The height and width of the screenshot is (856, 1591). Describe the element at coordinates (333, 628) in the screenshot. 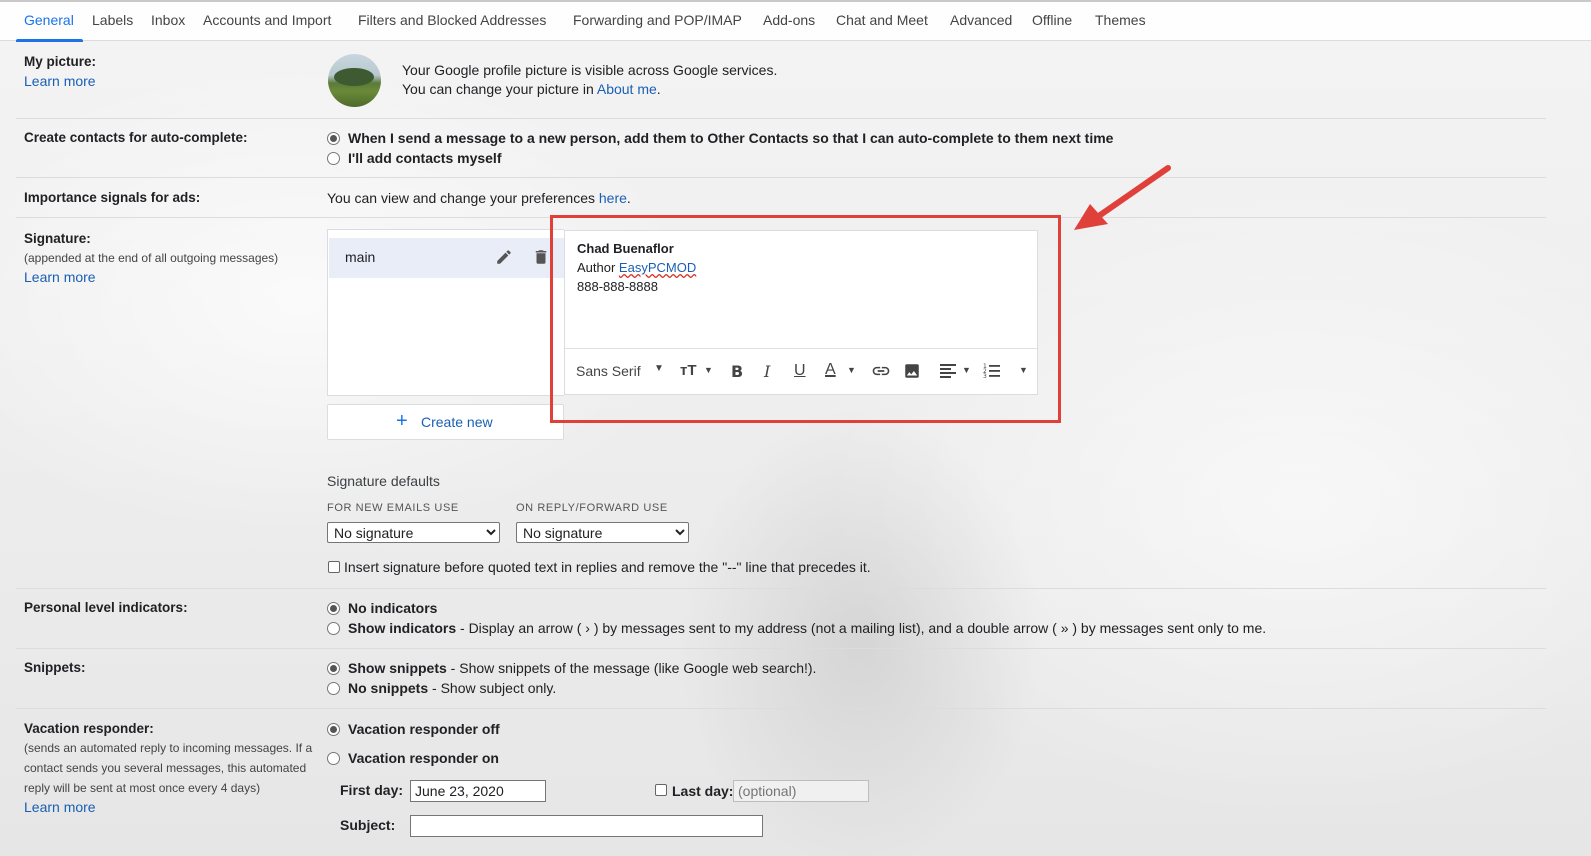

I see `show-indicators-radio` at that location.